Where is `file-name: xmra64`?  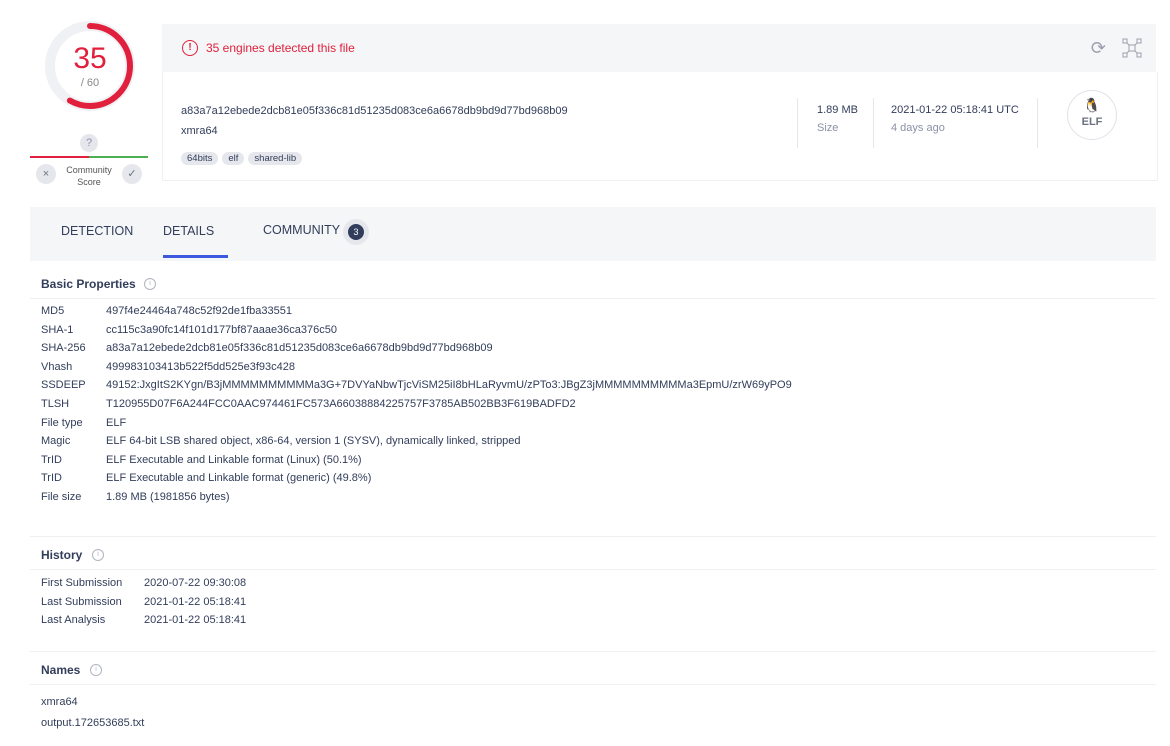 file-name: xmra64 is located at coordinates (199, 131).